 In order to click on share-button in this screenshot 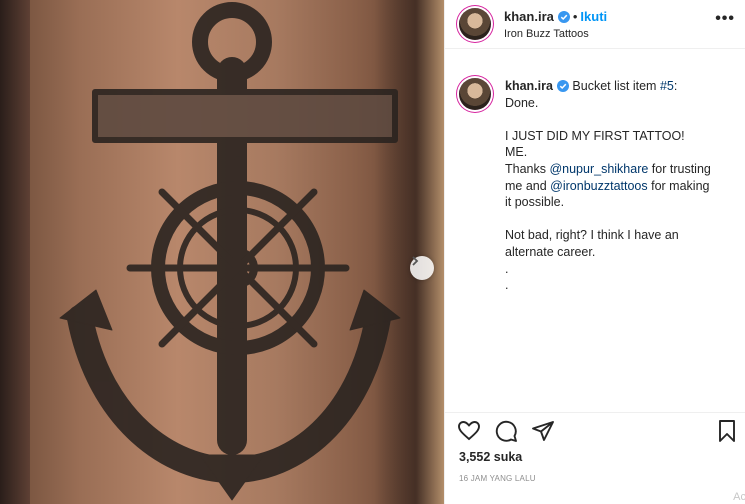, I will do `click(544, 432)`.